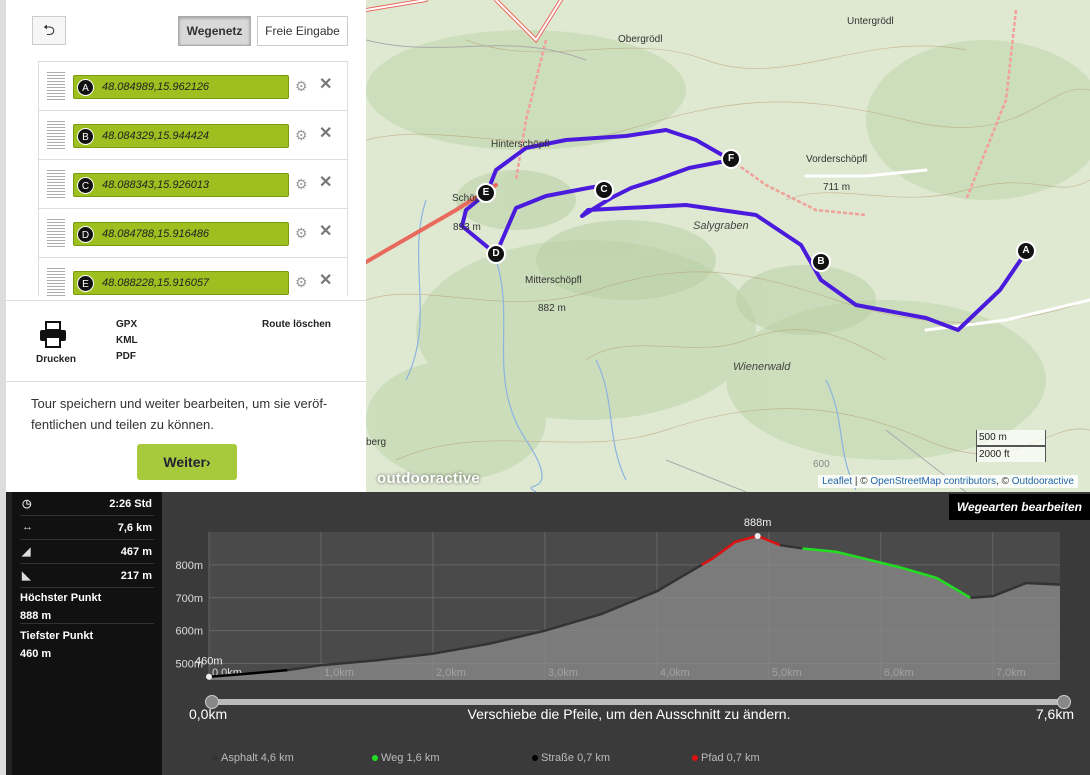 The width and height of the screenshot is (1090, 775). Describe the element at coordinates (731, 159) in the screenshot. I see `route-marker-f: F` at that location.